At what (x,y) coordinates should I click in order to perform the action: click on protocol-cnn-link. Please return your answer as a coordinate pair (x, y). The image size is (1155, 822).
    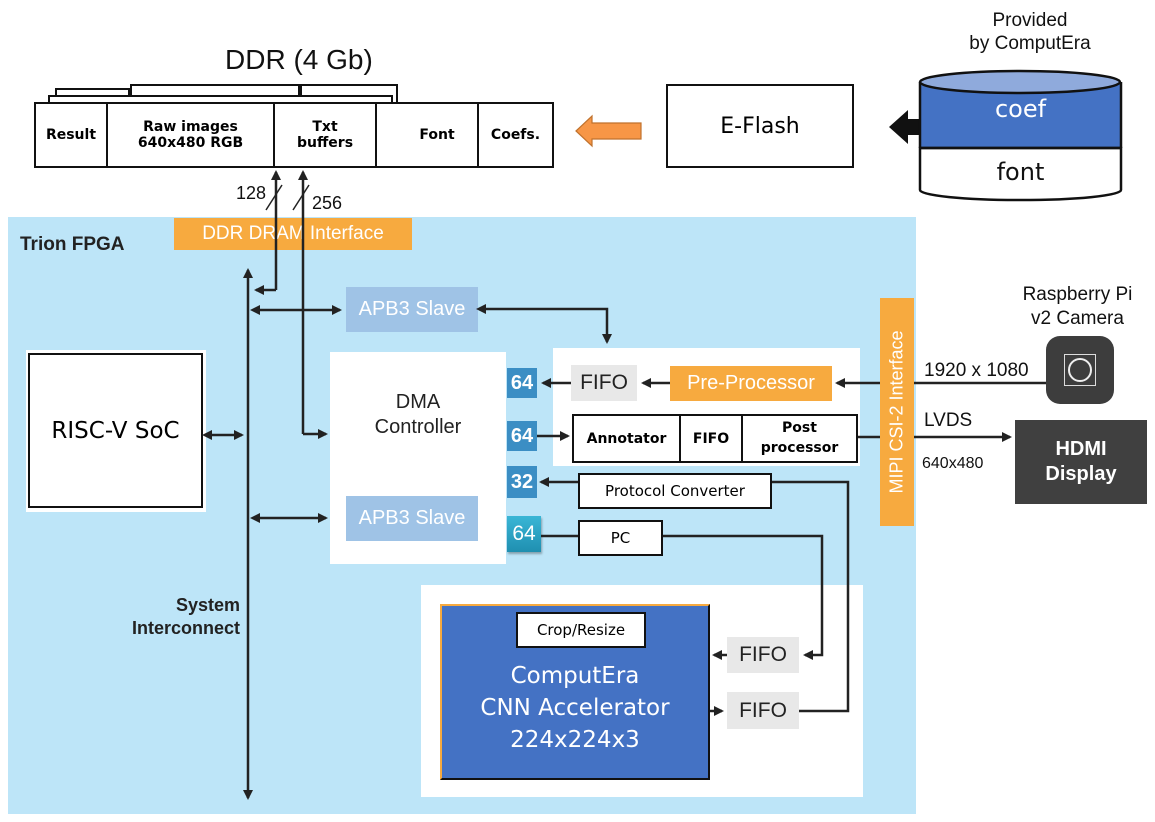
    Looking at the image, I should click on (811, 596).